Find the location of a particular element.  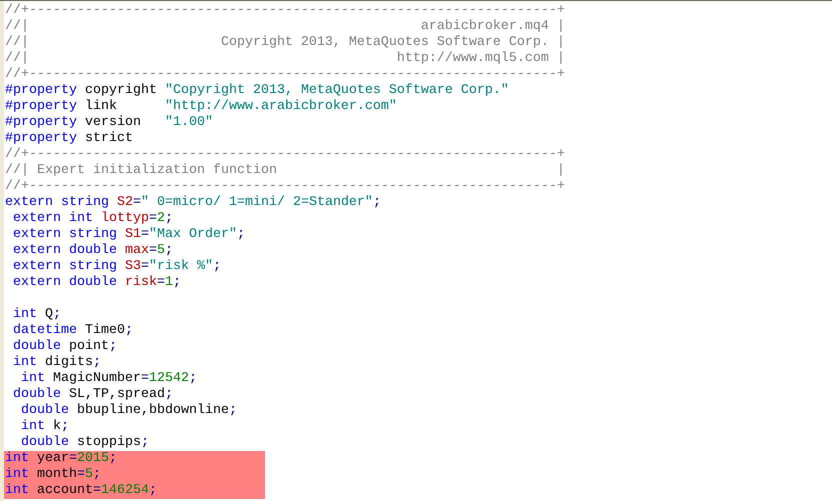

code-line: double stoppips; is located at coordinates (84, 443).